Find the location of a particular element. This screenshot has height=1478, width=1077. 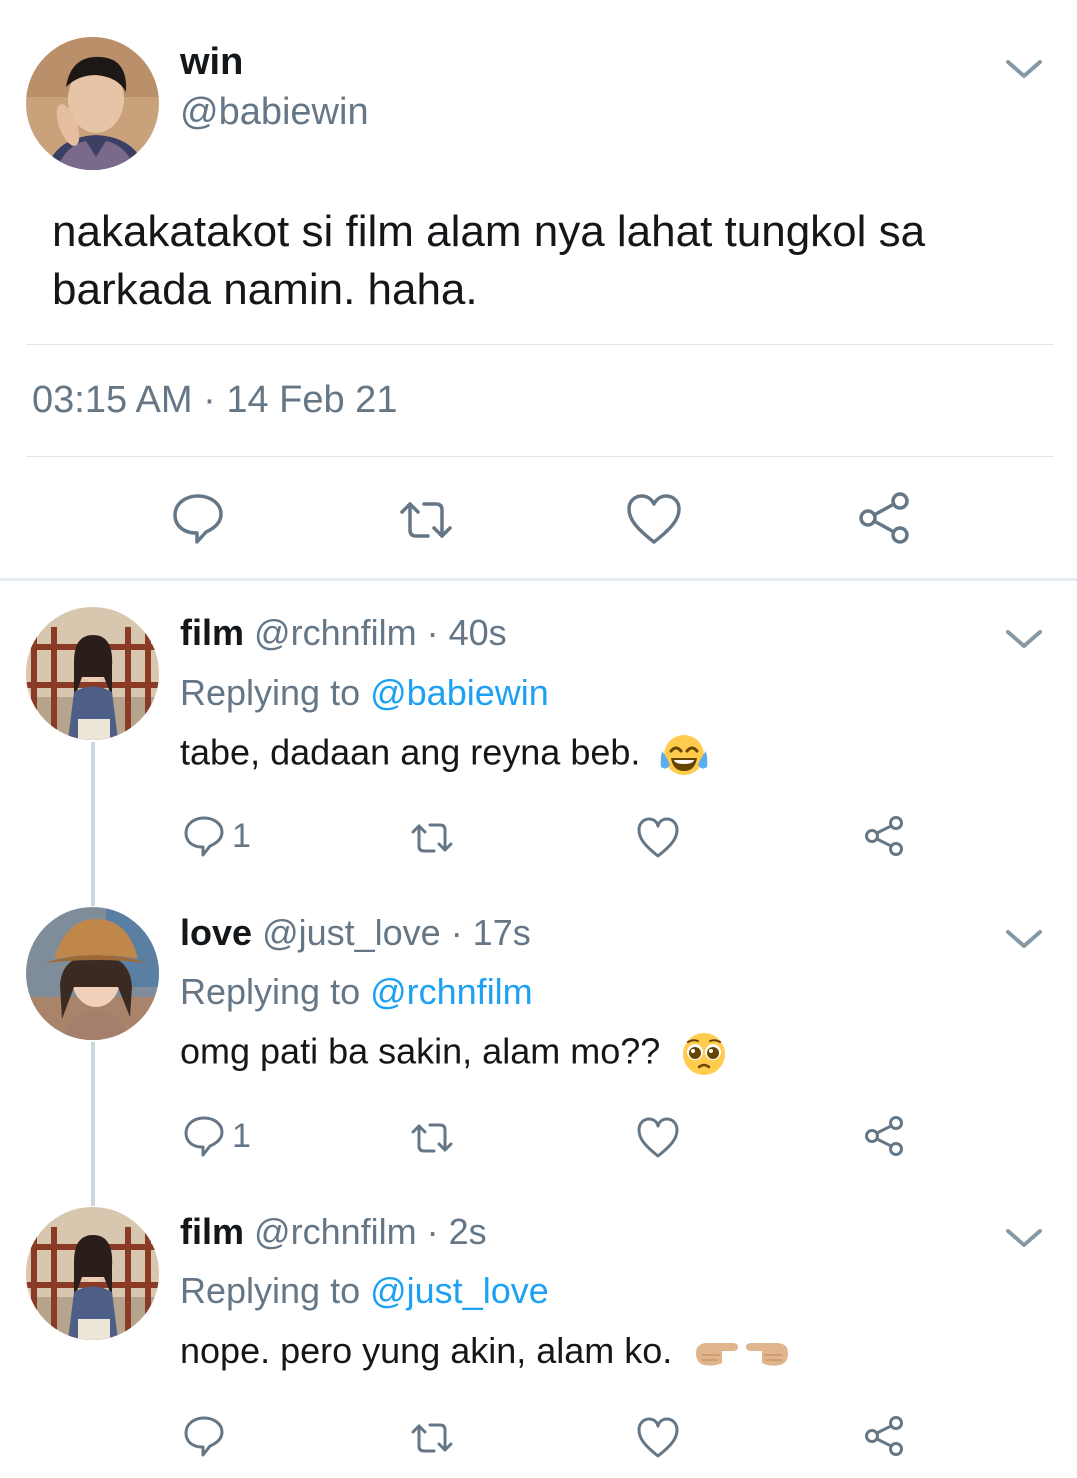

pointing-fingers-emoji-icon is located at coordinates (742, 1355).